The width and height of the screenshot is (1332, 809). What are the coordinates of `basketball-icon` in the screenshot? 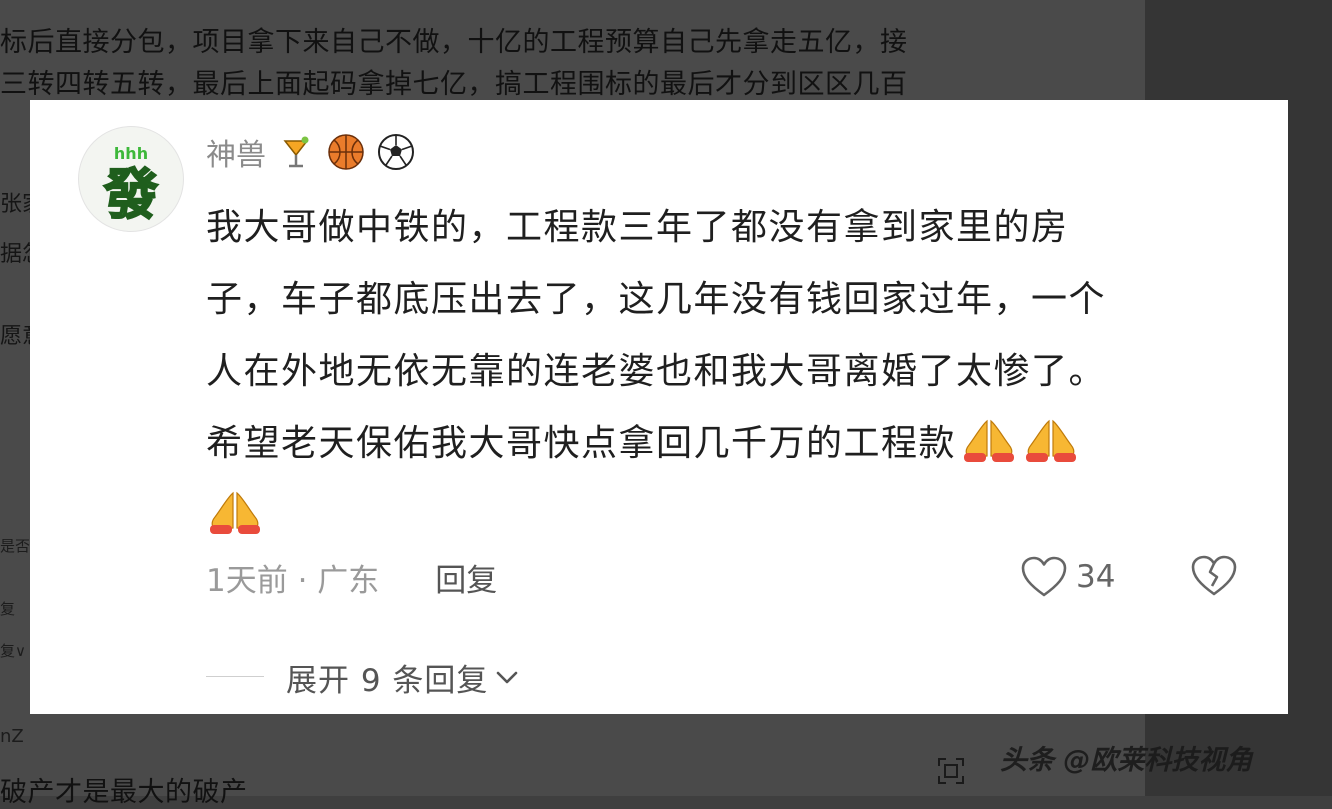 It's located at (346, 152).